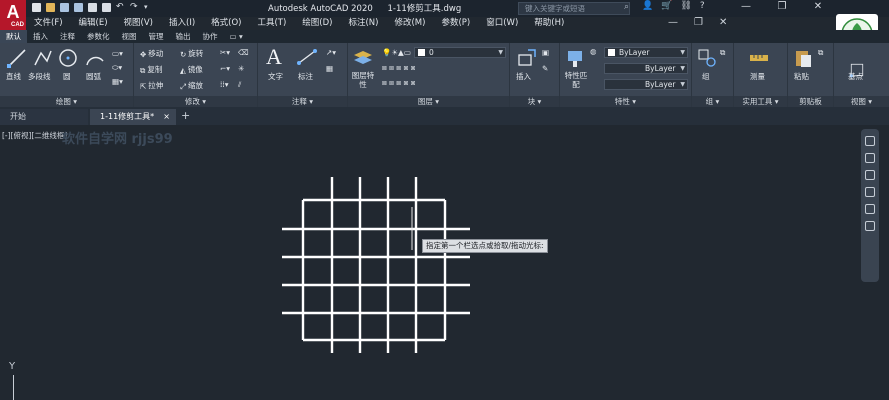  I want to click on search-icon: ⌕, so click(630, 8).